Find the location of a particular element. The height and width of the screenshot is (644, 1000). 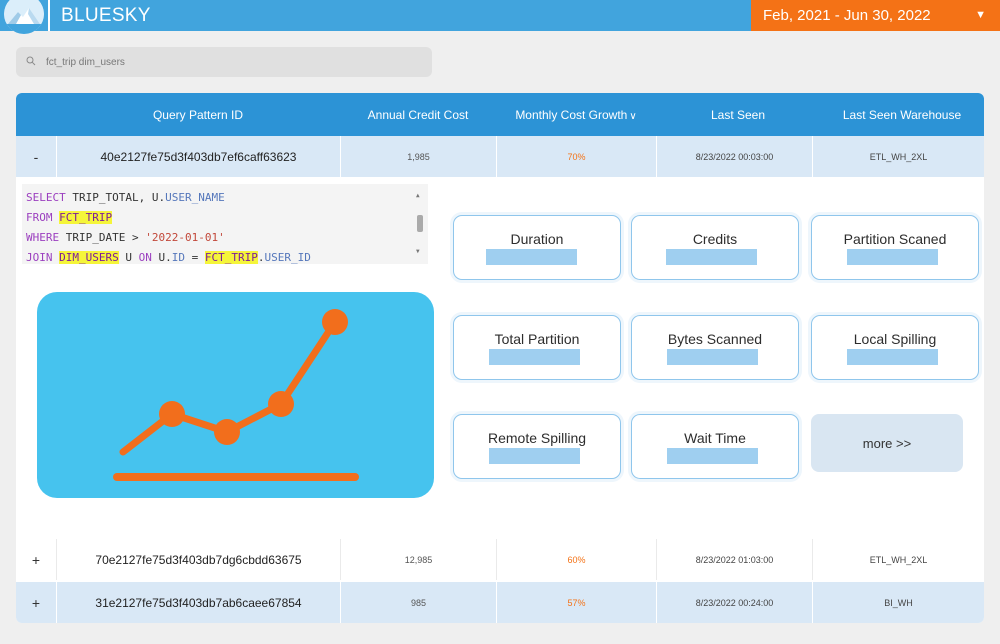

metric-card-local-spilling: Local Spilling is located at coordinates (895, 347).